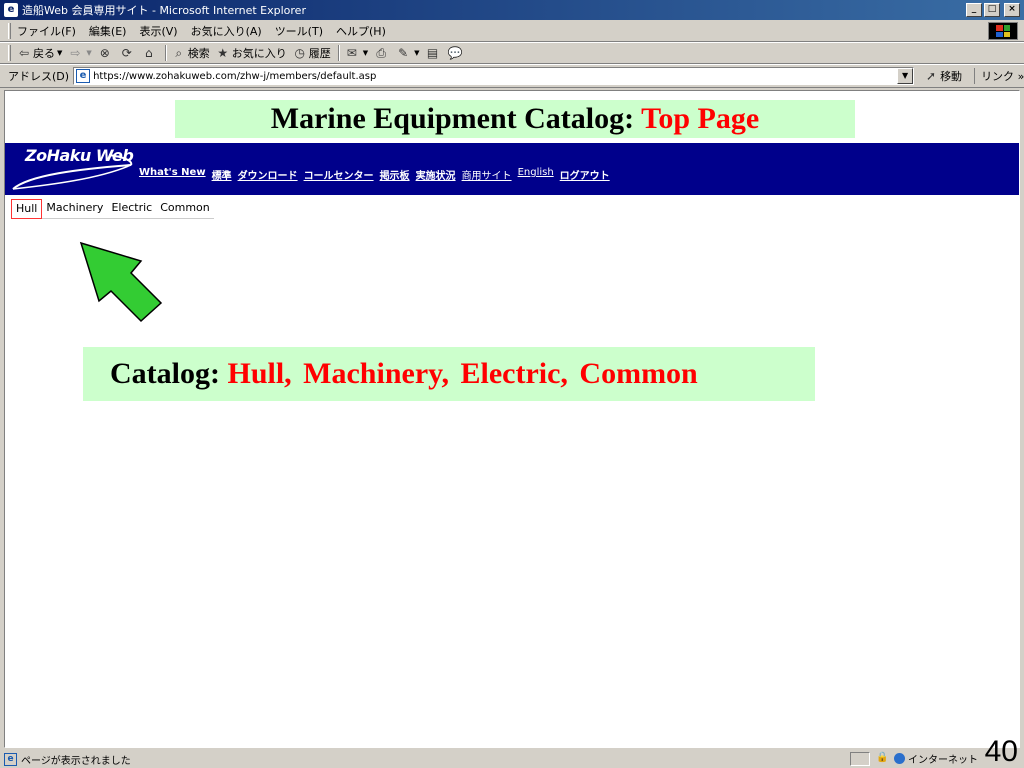  Describe the element at coordinates (536, 174) in the screenshot. I see `nav-english: English` at that location.